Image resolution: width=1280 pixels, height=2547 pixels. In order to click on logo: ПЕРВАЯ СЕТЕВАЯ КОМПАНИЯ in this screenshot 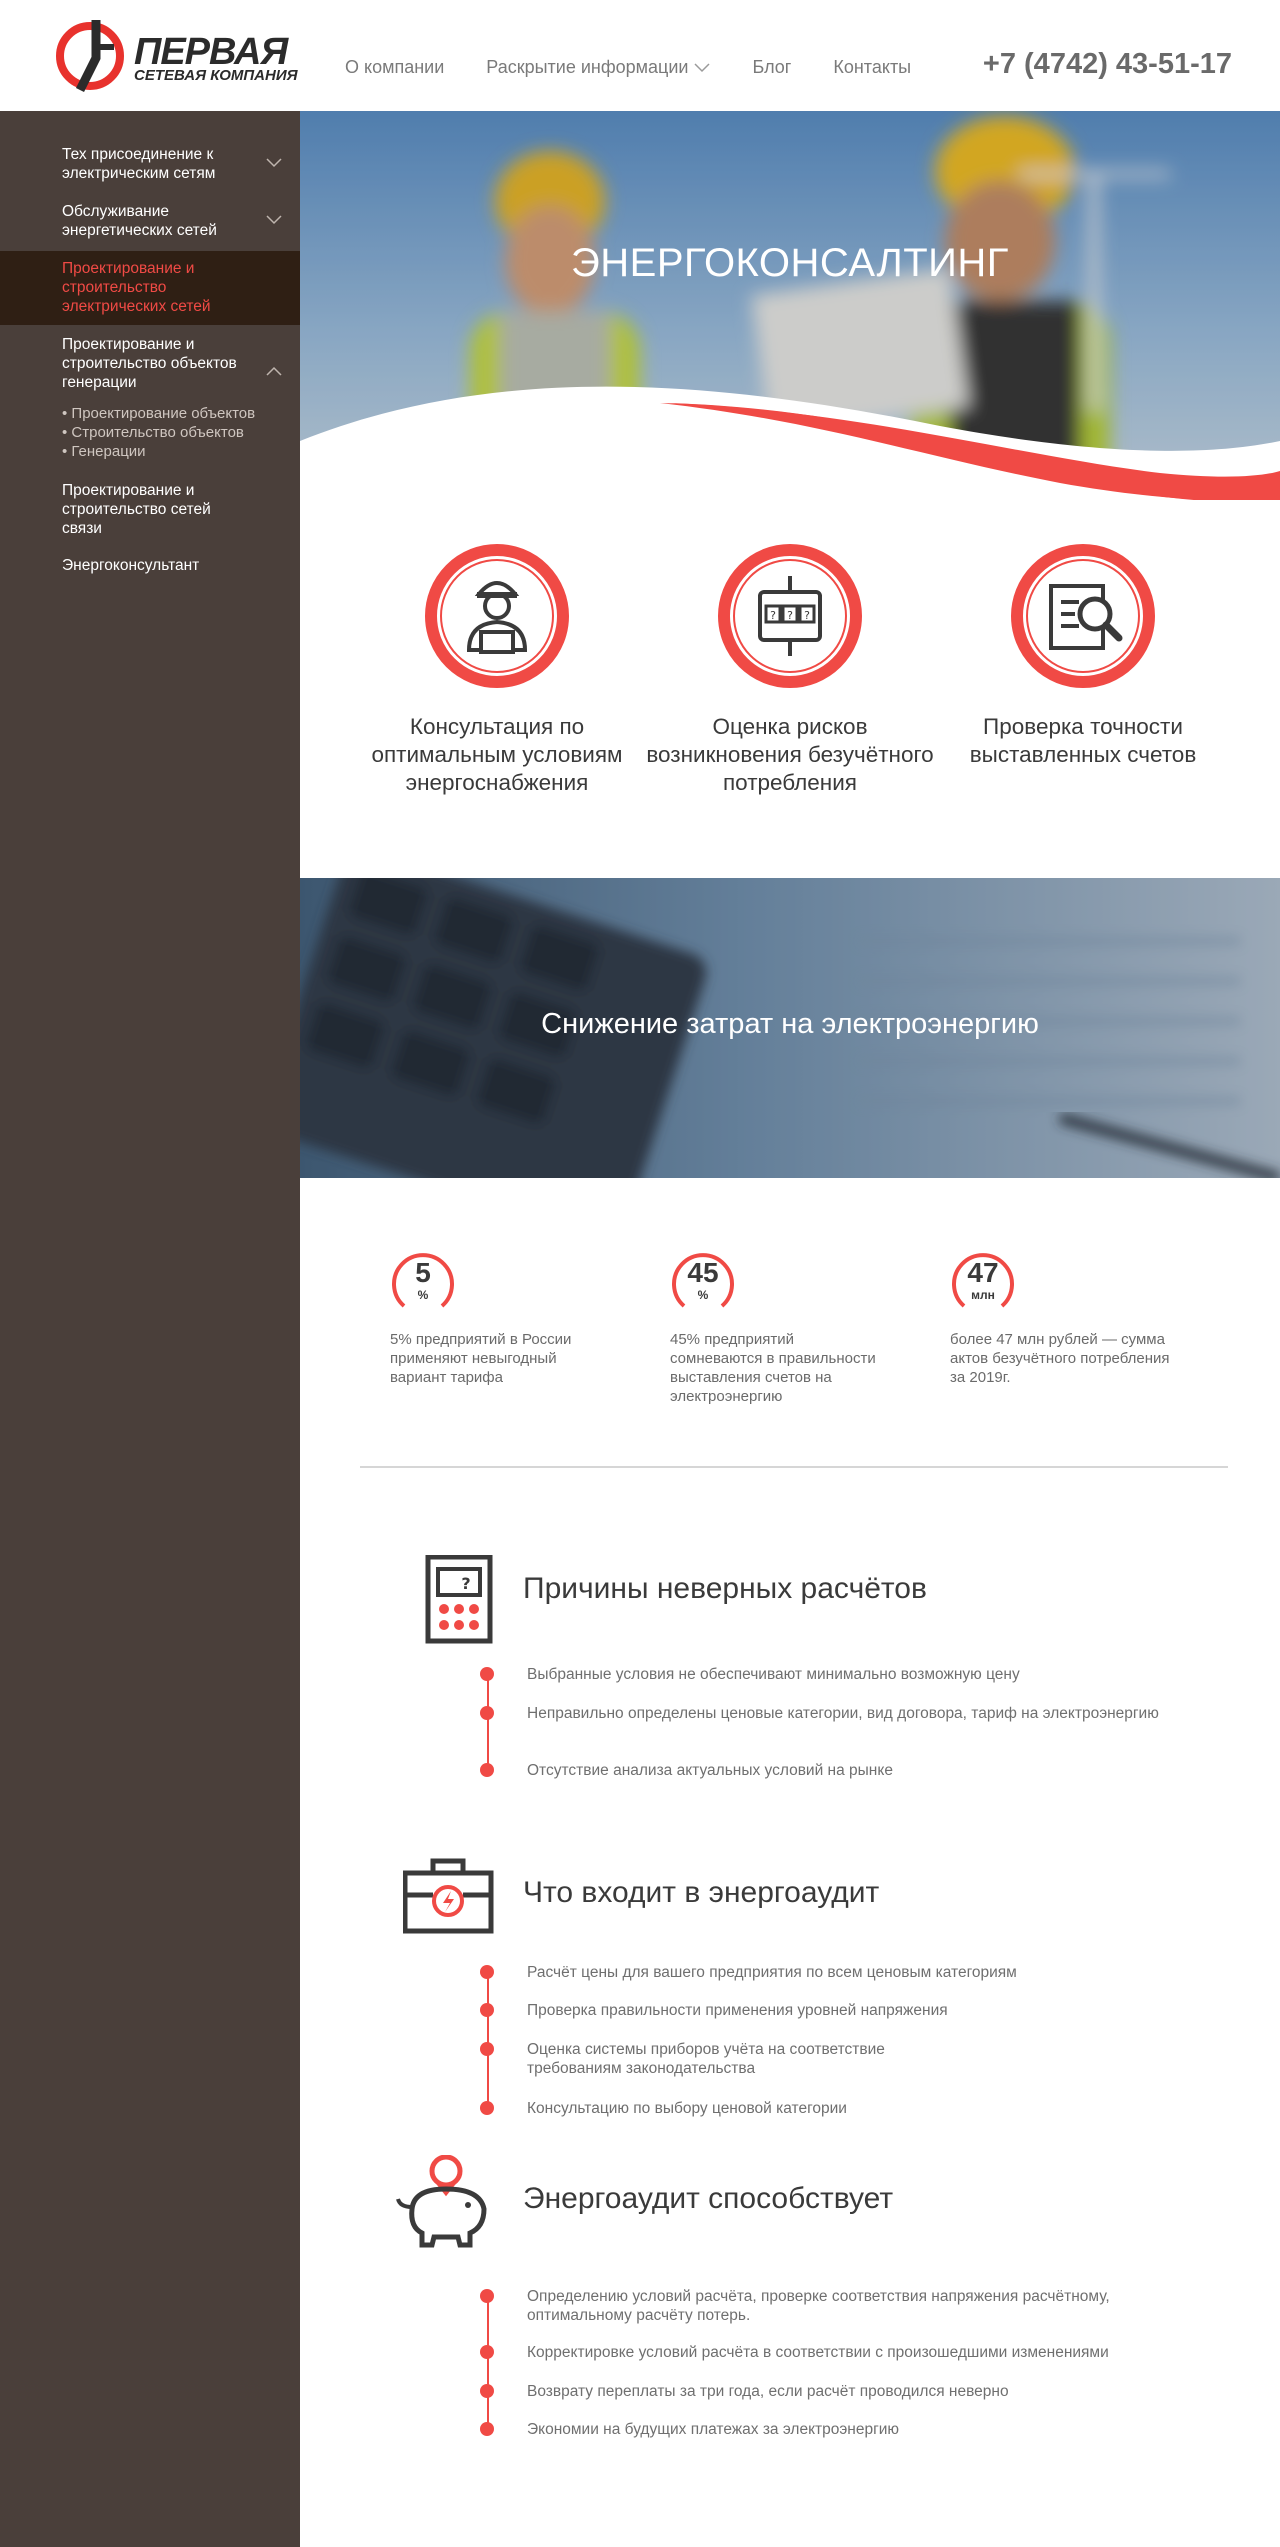, I will do `click(177, 55)`.